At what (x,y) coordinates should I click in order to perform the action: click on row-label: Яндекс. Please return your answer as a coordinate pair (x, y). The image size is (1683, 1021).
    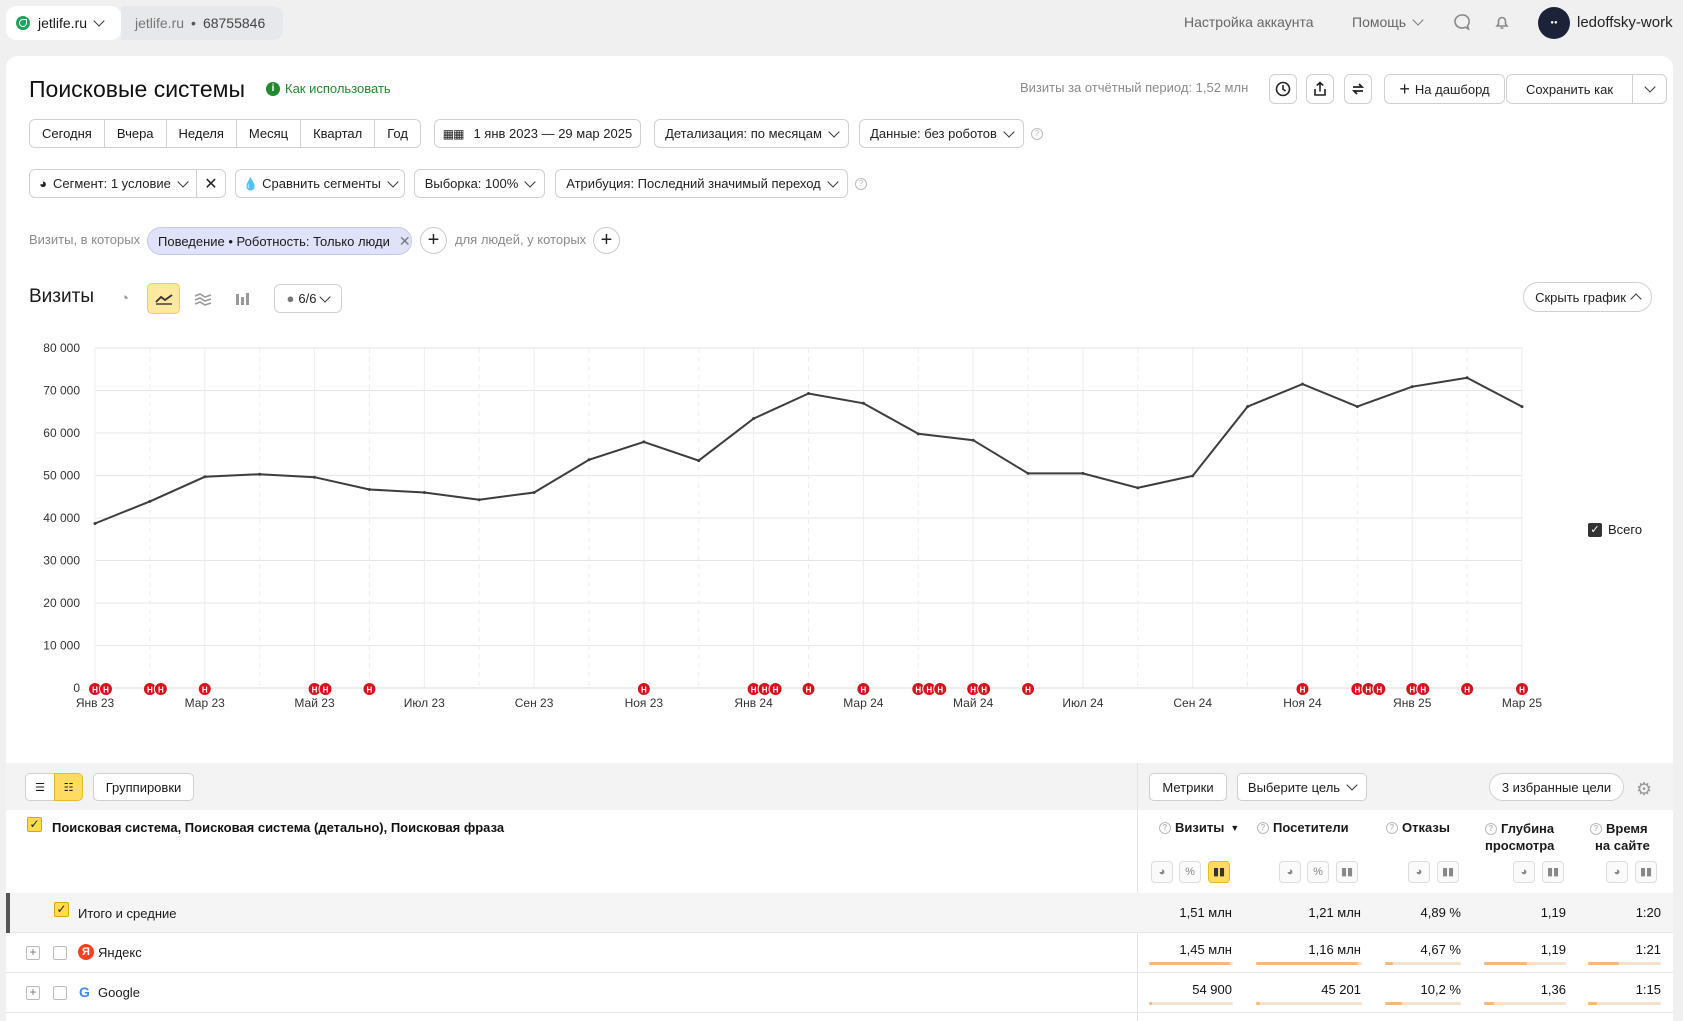
    Looking at the image, I should click on (120, 952).